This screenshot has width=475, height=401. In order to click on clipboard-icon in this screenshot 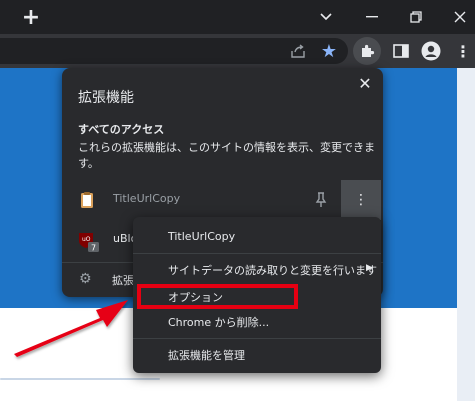, I will do `click(87, 200)`.